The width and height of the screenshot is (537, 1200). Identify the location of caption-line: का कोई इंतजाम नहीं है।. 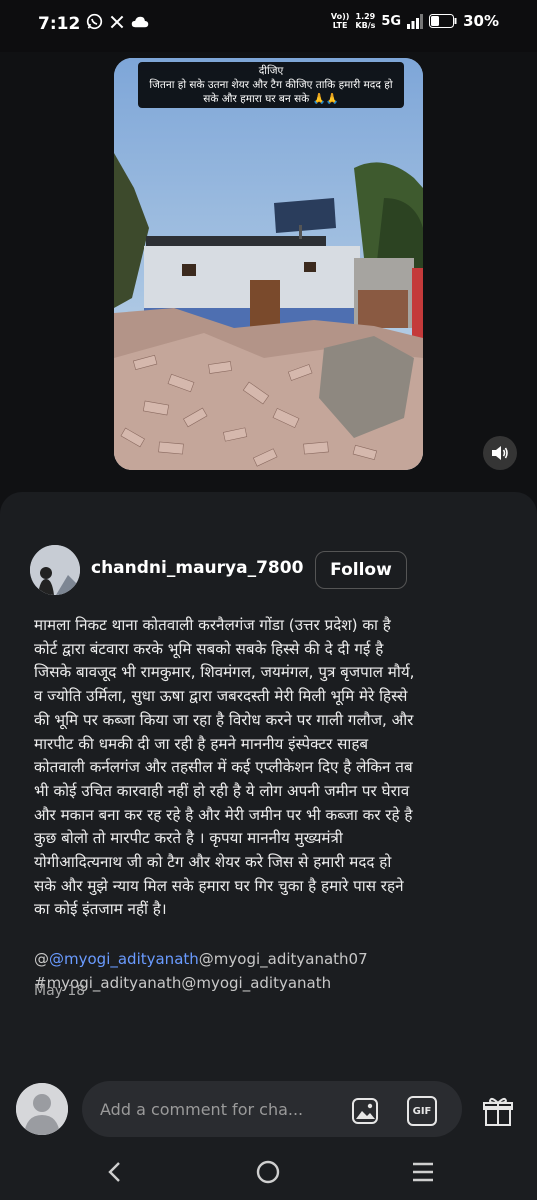
(100, 909).